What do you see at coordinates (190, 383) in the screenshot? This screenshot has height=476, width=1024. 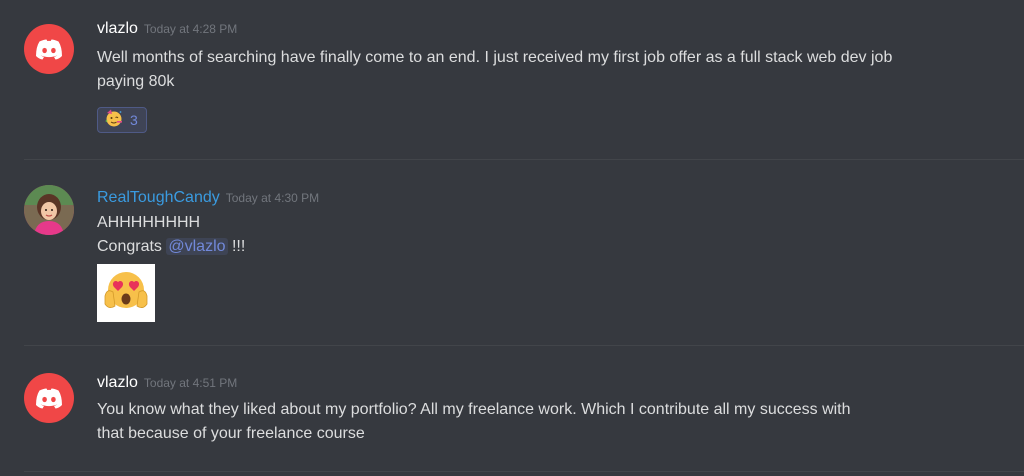 I see `timestamp: Today at 4:51 PM` at bounding box center [190, 383].